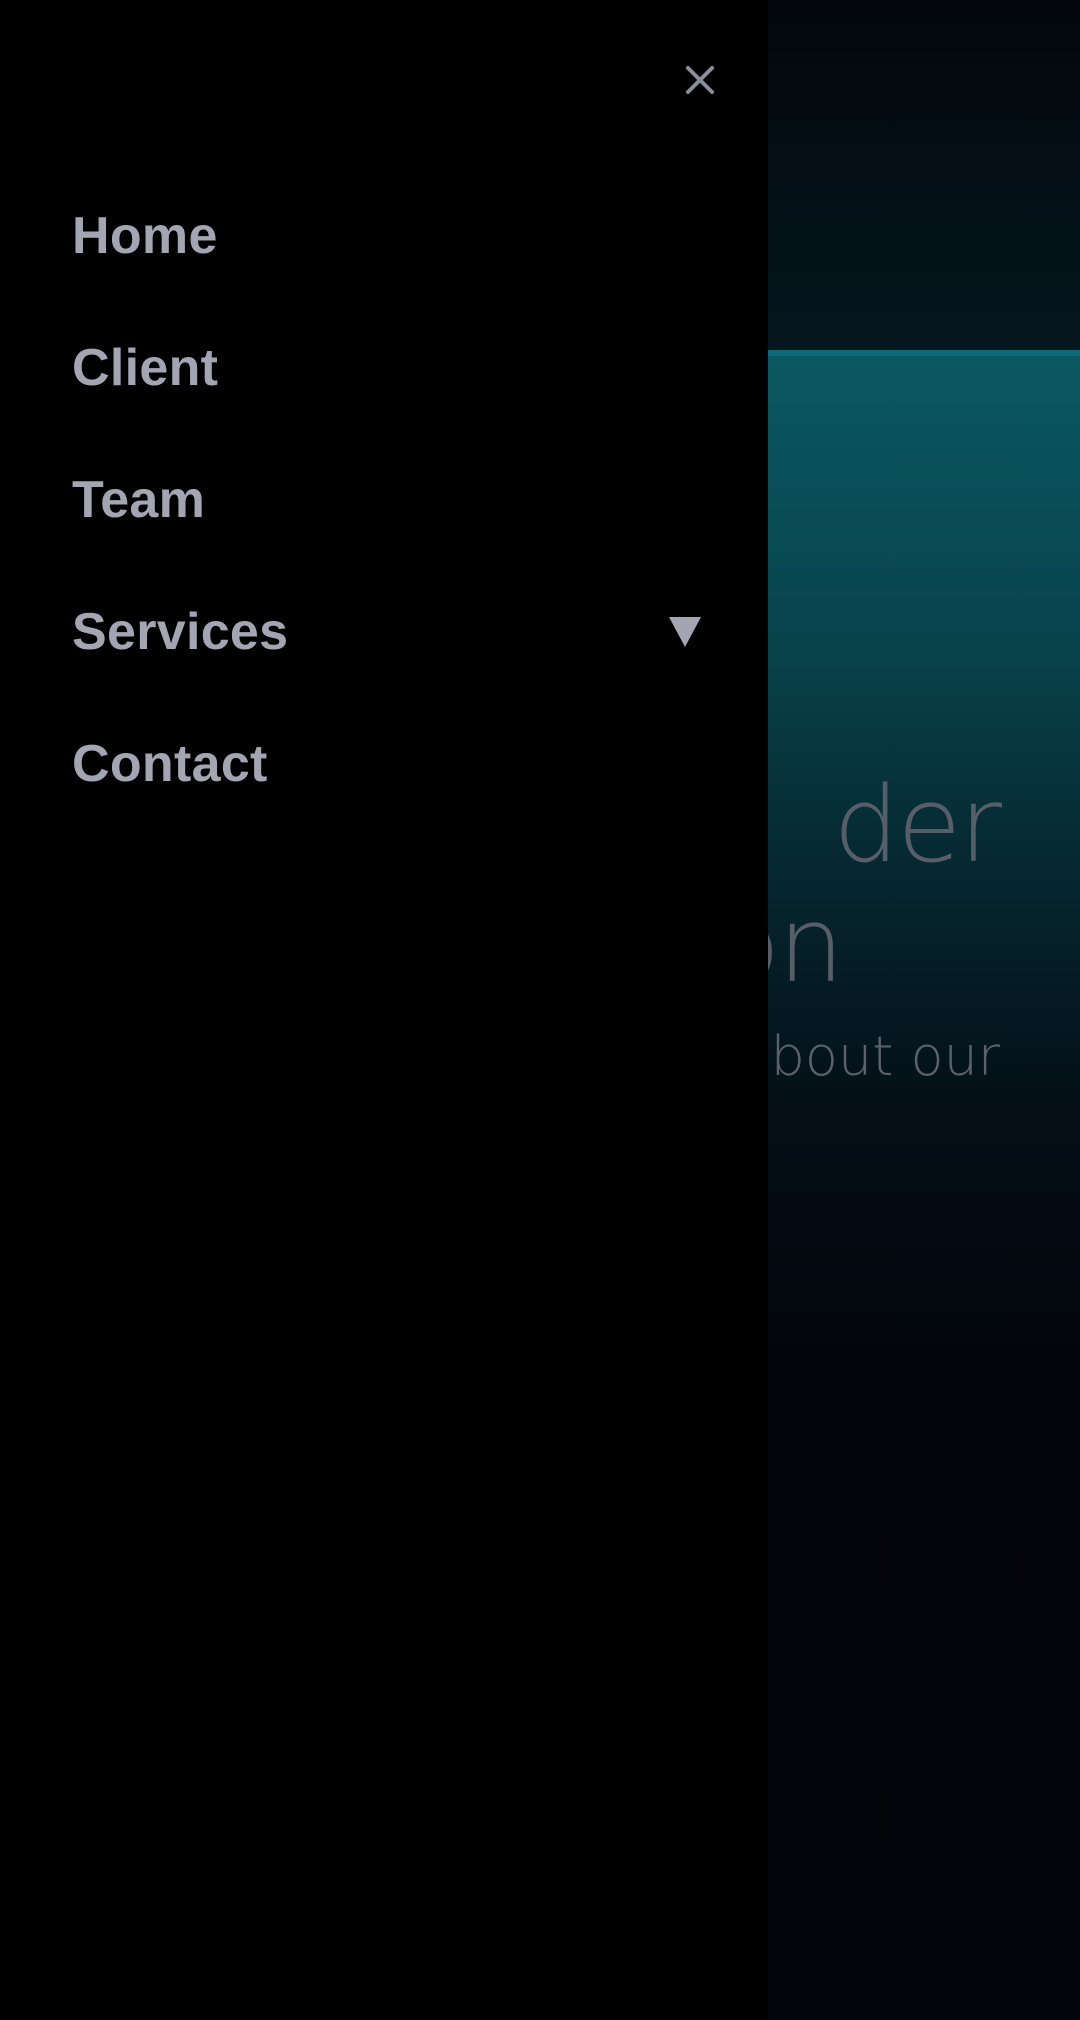 The width and height of the screenshot is (1080, 2020). I want to click on nav-item-label: Team, so click(139, 500).